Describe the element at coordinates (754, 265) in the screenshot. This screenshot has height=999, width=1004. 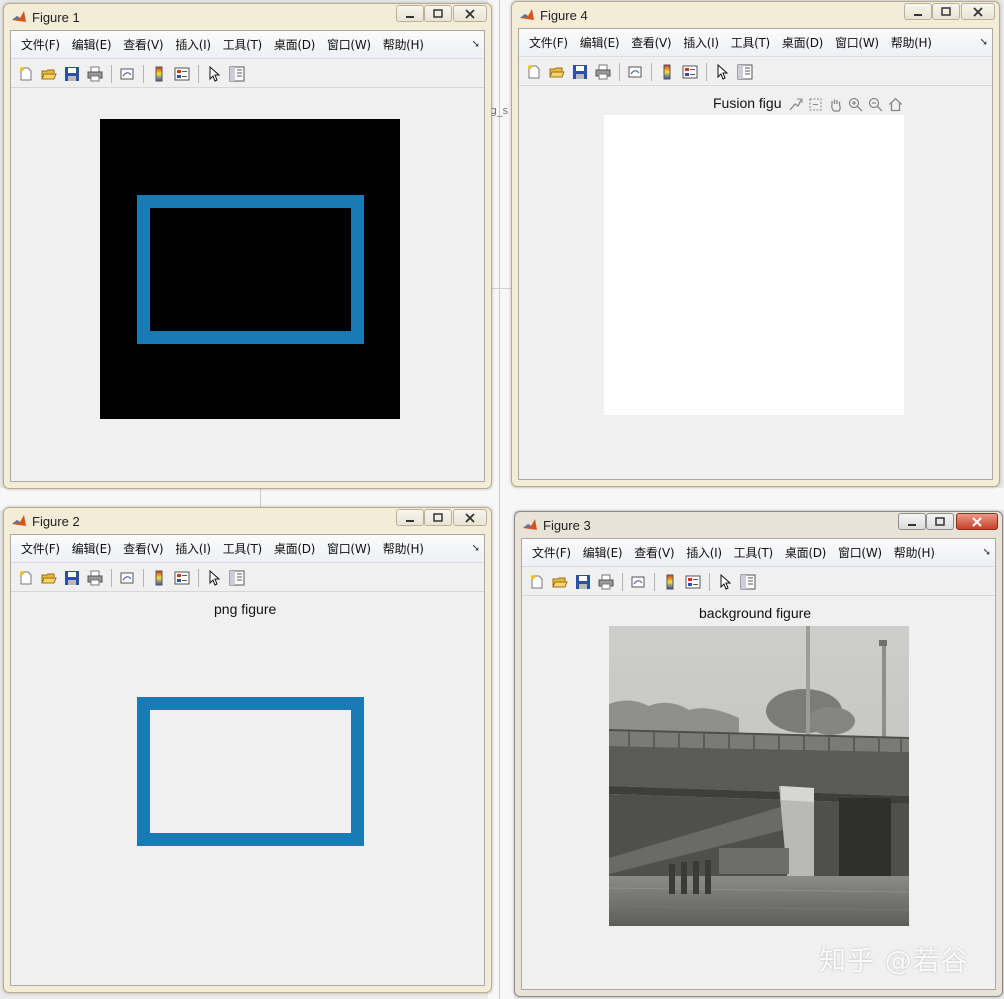
I see `fusion-image-axes` at that location.